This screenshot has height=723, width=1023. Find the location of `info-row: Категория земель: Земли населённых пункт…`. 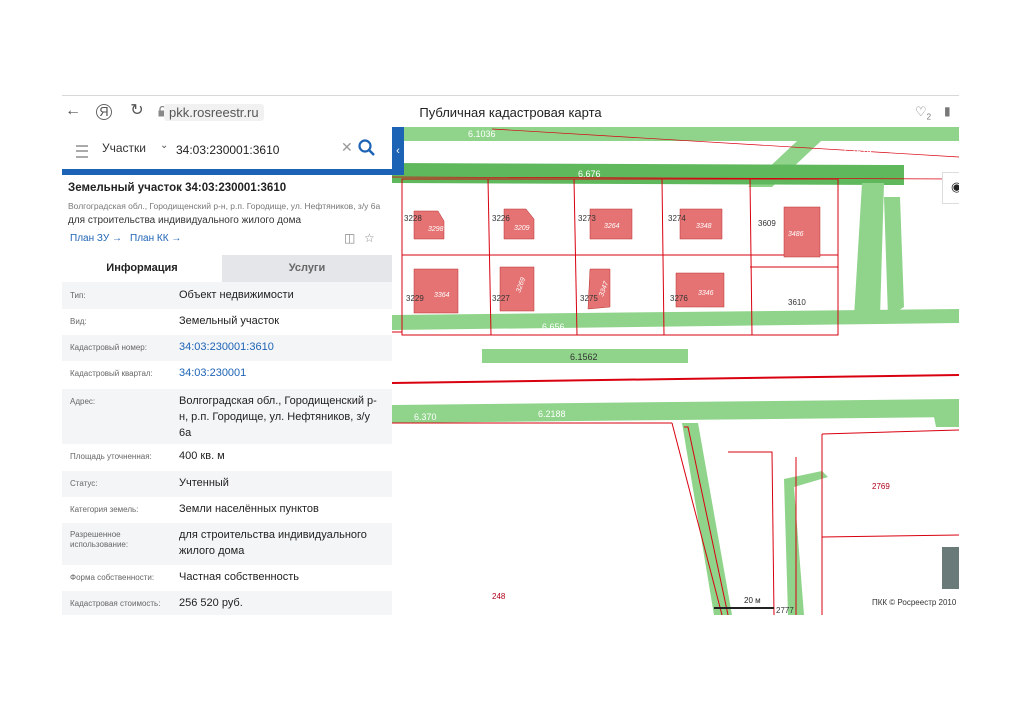

info-row: Категория земель: Земли населённых пункт… is located at coordinates (227, 510).